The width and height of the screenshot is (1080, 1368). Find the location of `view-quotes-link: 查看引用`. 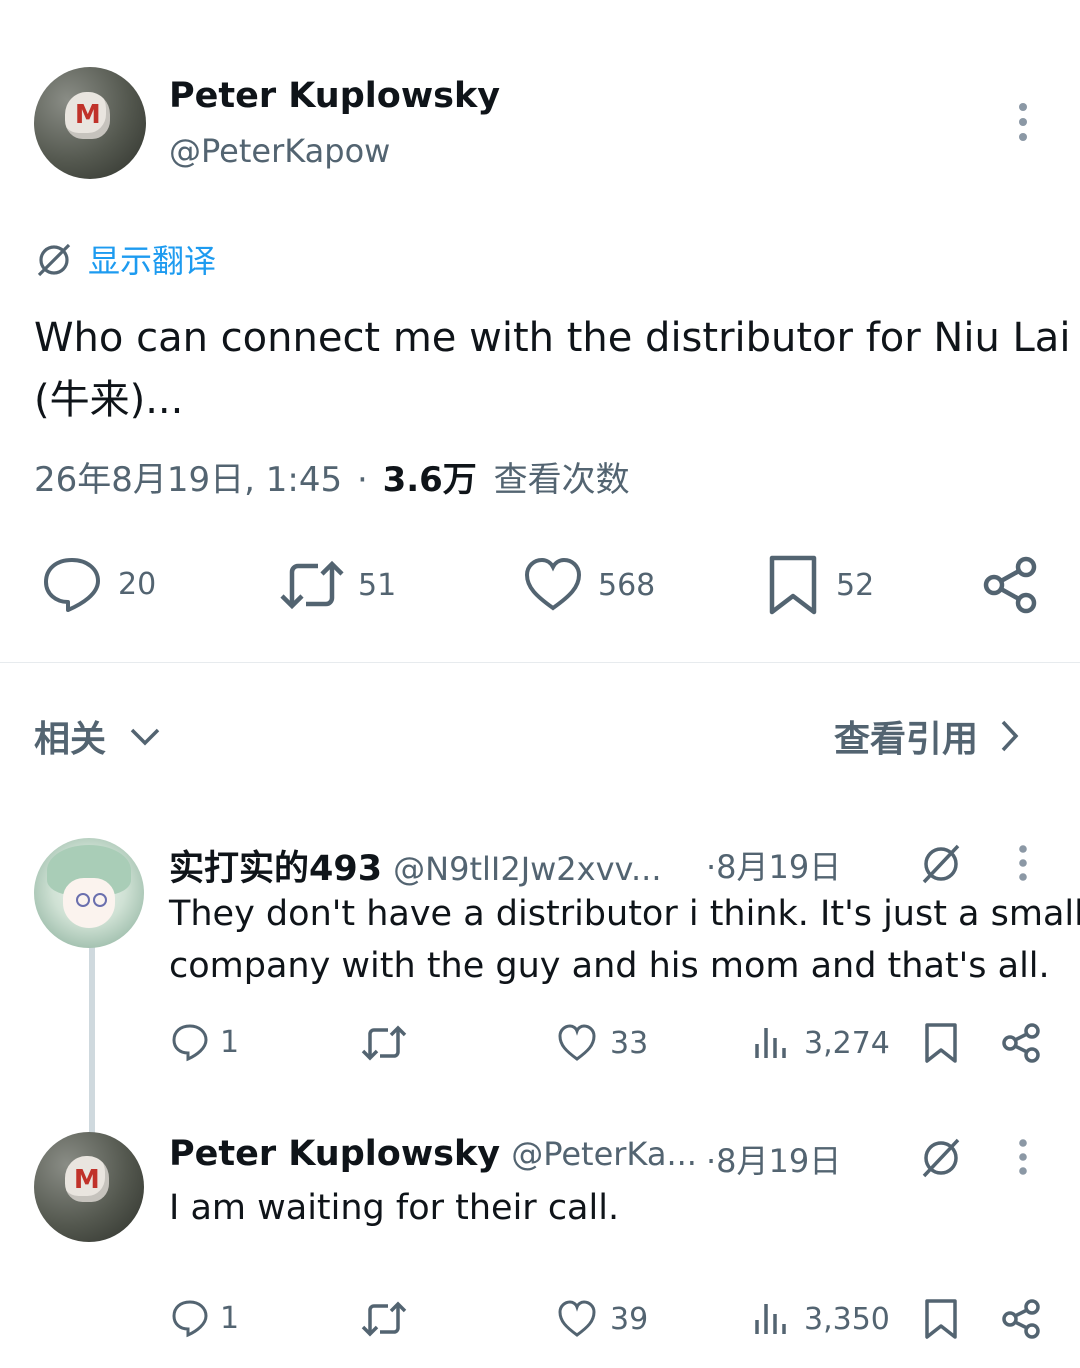

view-quotes-link: 查看引用 is located at coordinates (927, 736).